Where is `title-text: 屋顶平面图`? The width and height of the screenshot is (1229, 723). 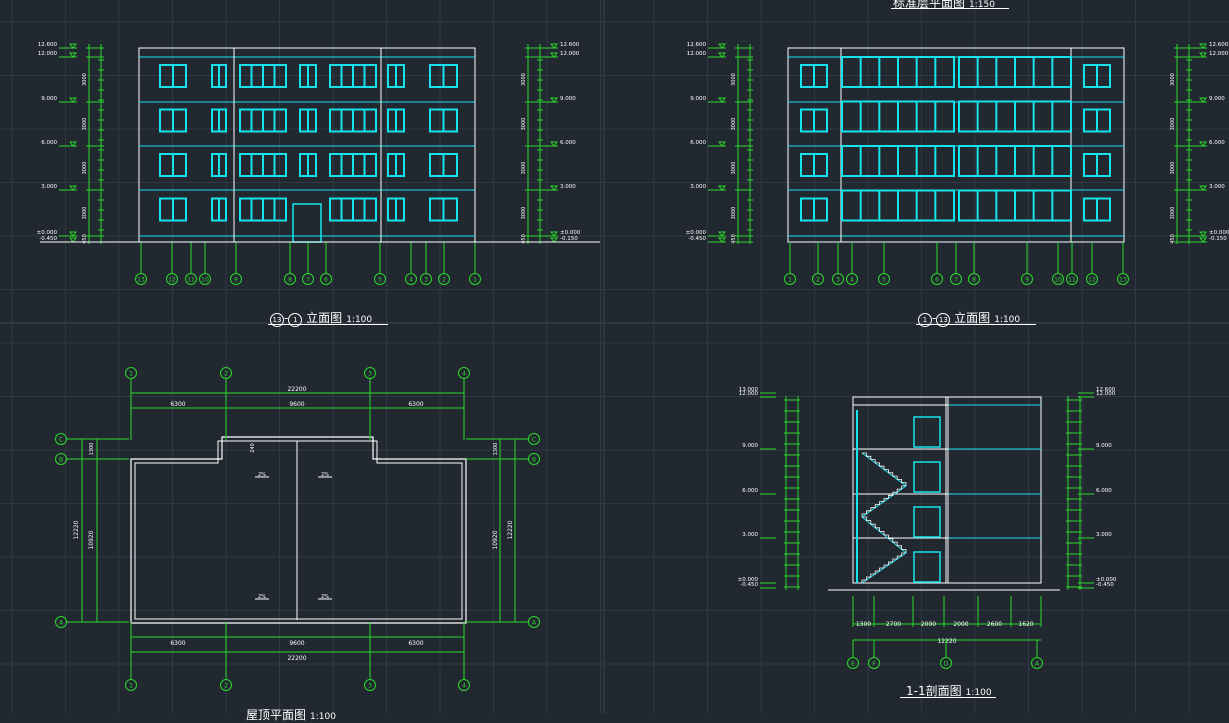
title-text: 屋顶平面图 is located at coordinates (276, 715).